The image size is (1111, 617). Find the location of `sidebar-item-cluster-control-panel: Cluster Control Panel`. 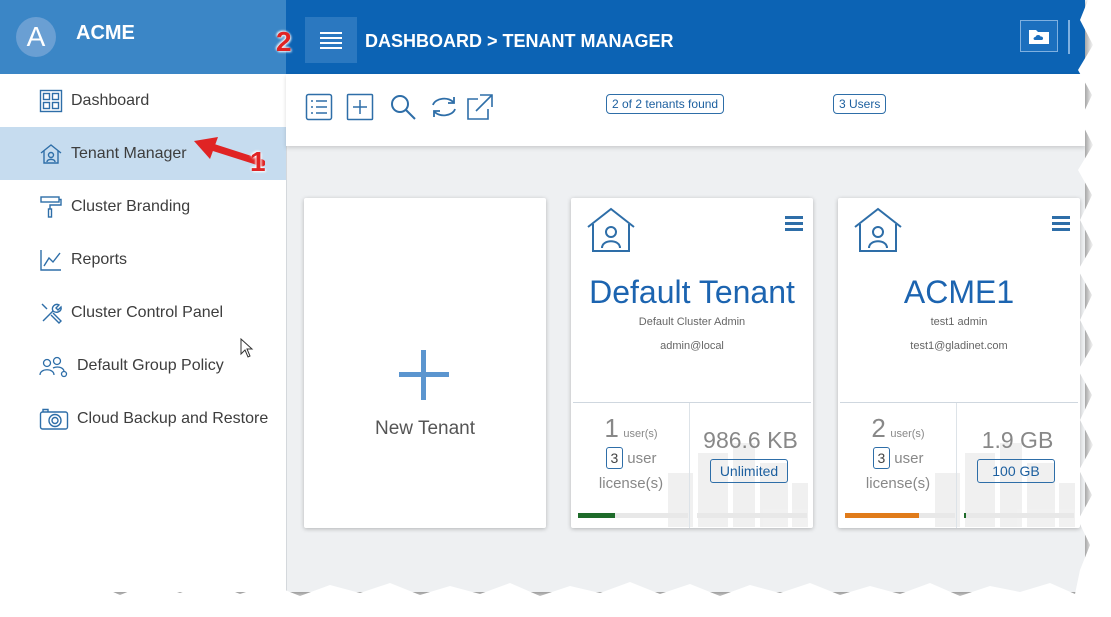

sidebar-item-cluster-control-panel: Cluster Control Panel is located at coordinates (143, 312).